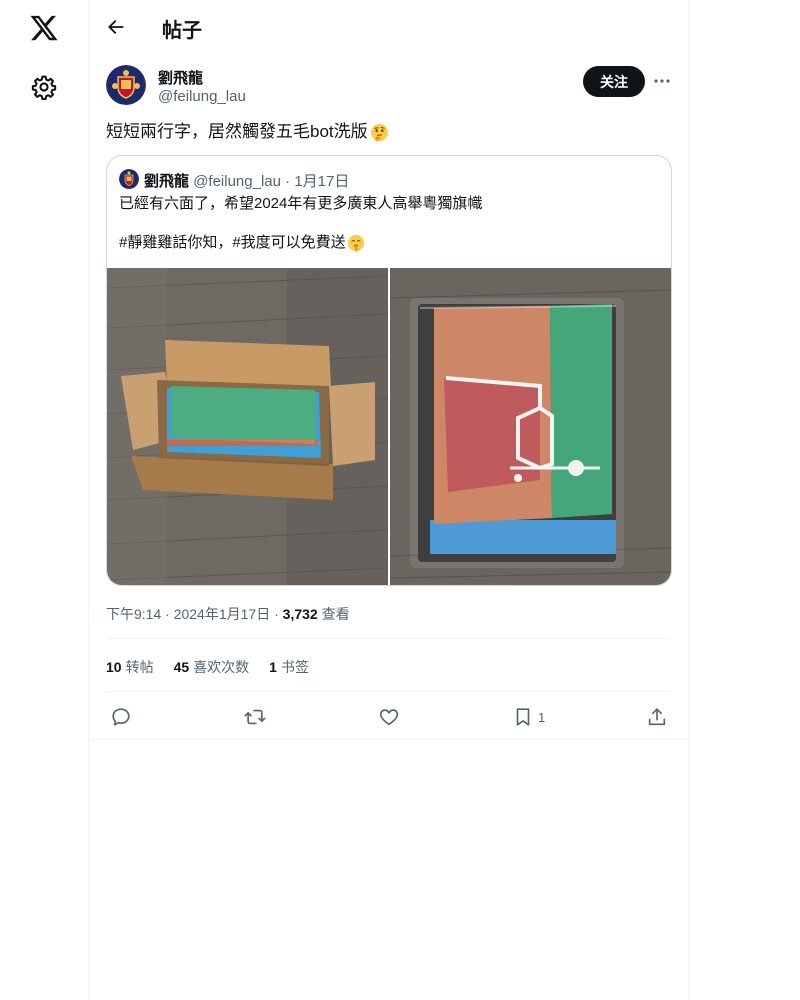  Describe the element at coordinates (273, 667) in the screenshot. I see `stat-count: 1` at that location.